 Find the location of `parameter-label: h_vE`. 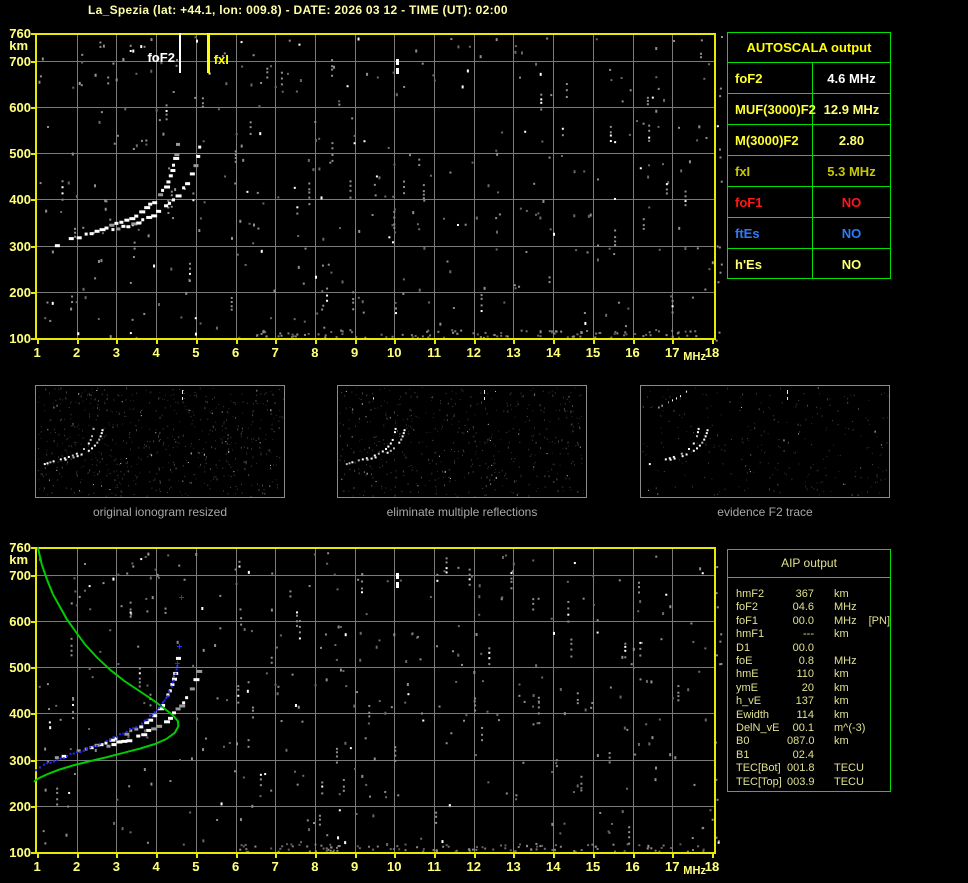

parameter-label: h_vE is located at coordinates (749, 701).